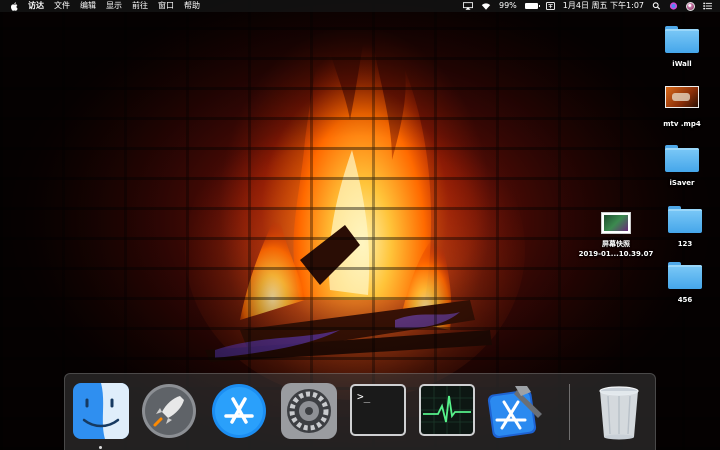 Image resolution: width=720 pixels, height=450 pixels. Describe the element at coordinates (192, 6) in the screenshot. I see `menu-help: 帮助` at that location.